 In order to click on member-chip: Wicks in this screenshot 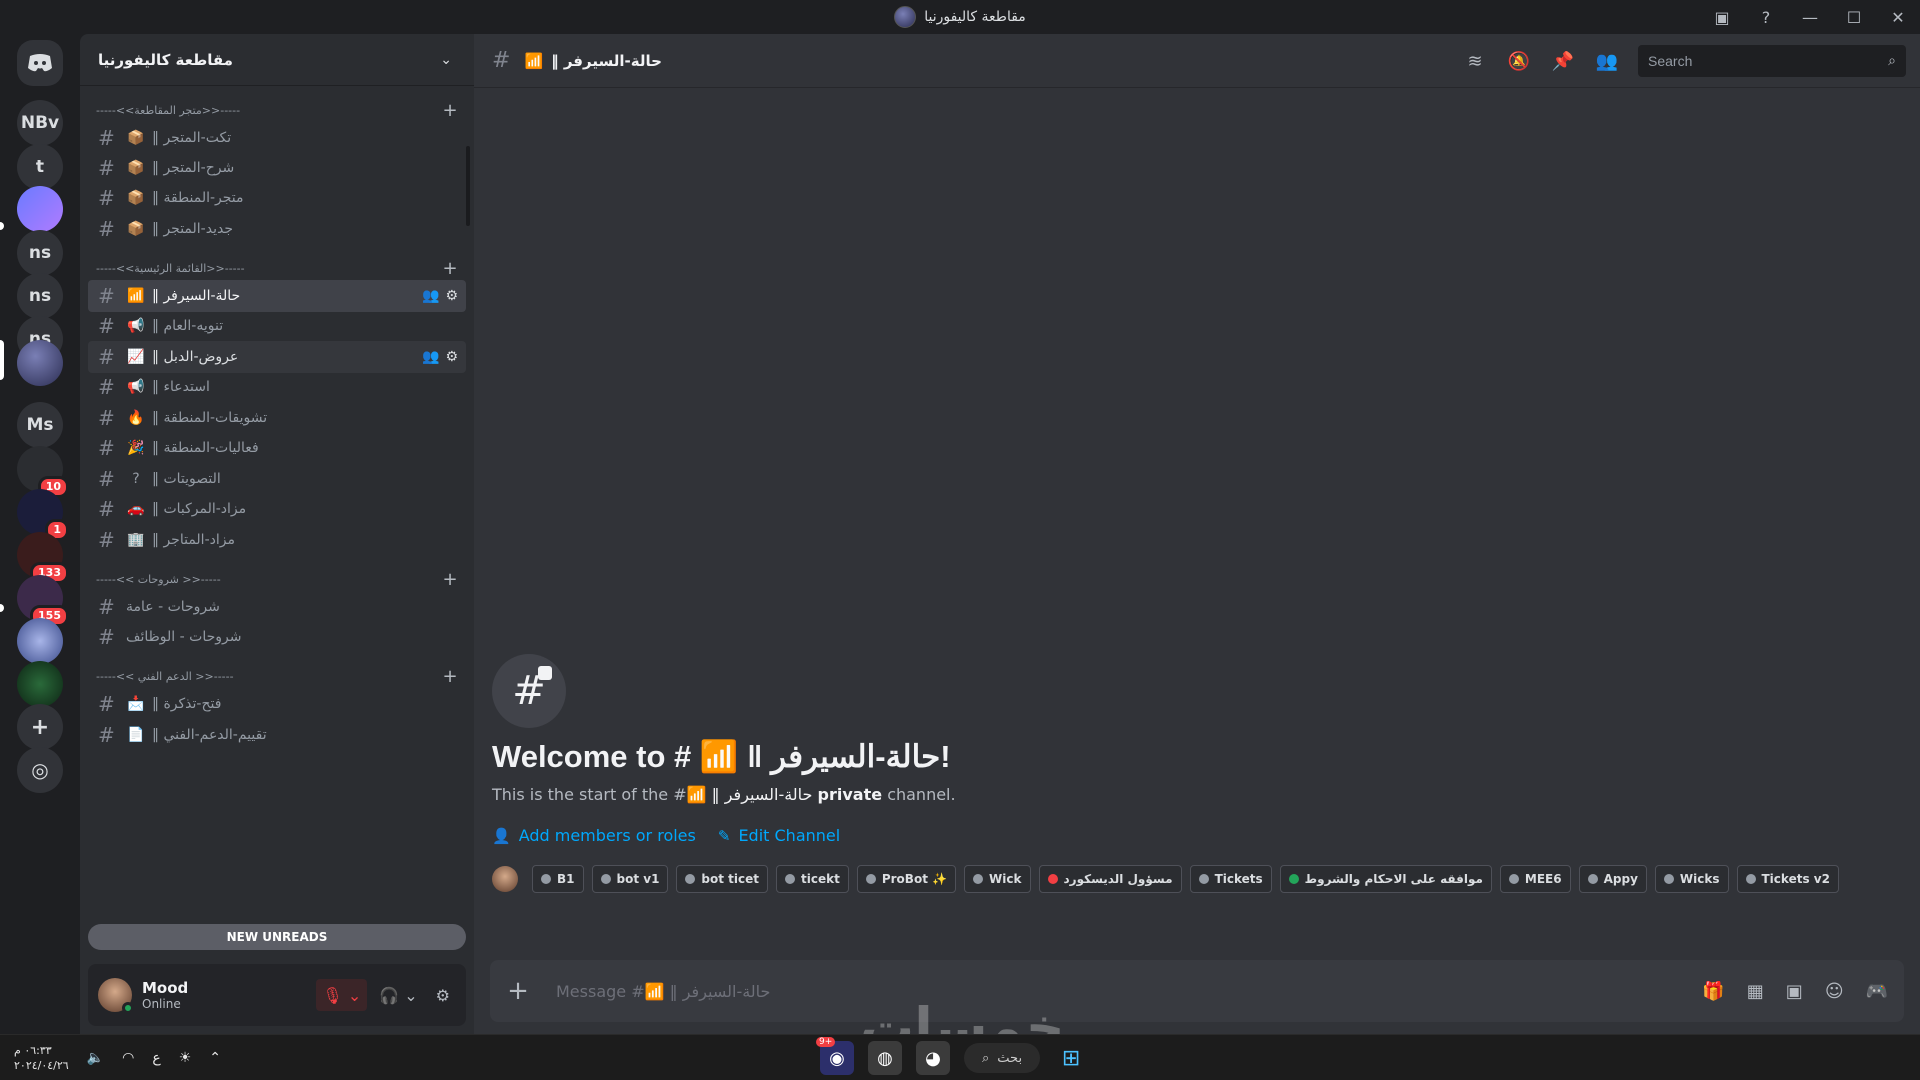, I will do `click(1691, 879)`.